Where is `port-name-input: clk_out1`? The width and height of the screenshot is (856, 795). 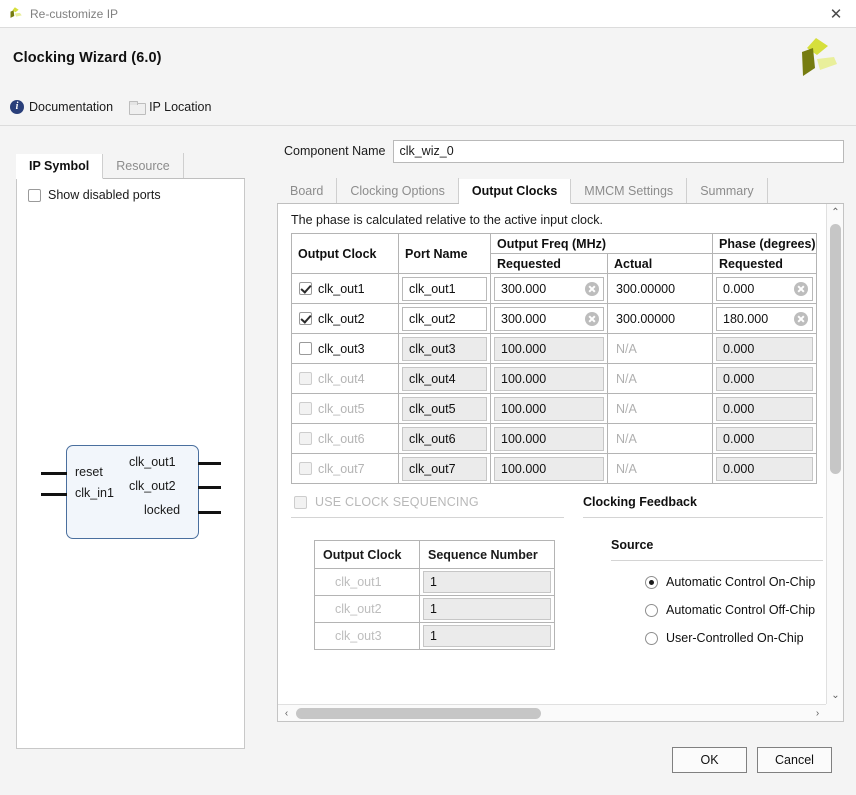
port-name-input: clk_out1 is located at coordinates (444, 288).